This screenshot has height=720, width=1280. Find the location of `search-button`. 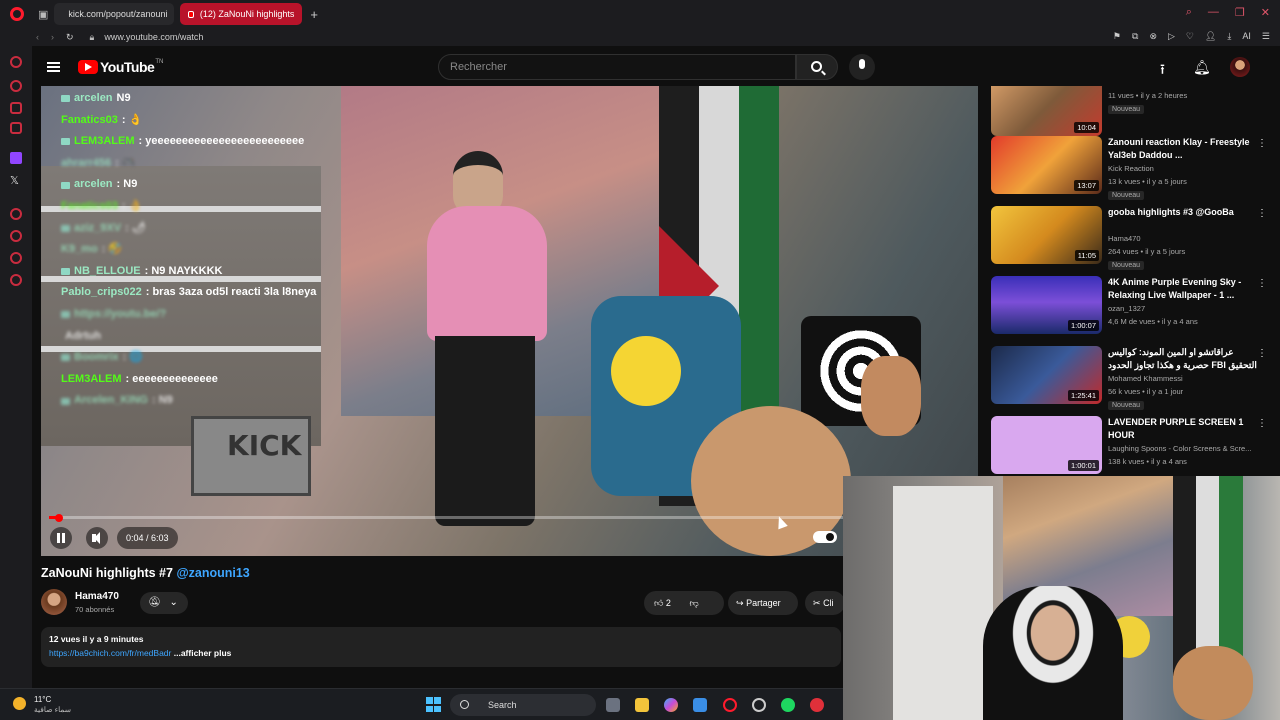

search-button is located at coordinates (817, 67).